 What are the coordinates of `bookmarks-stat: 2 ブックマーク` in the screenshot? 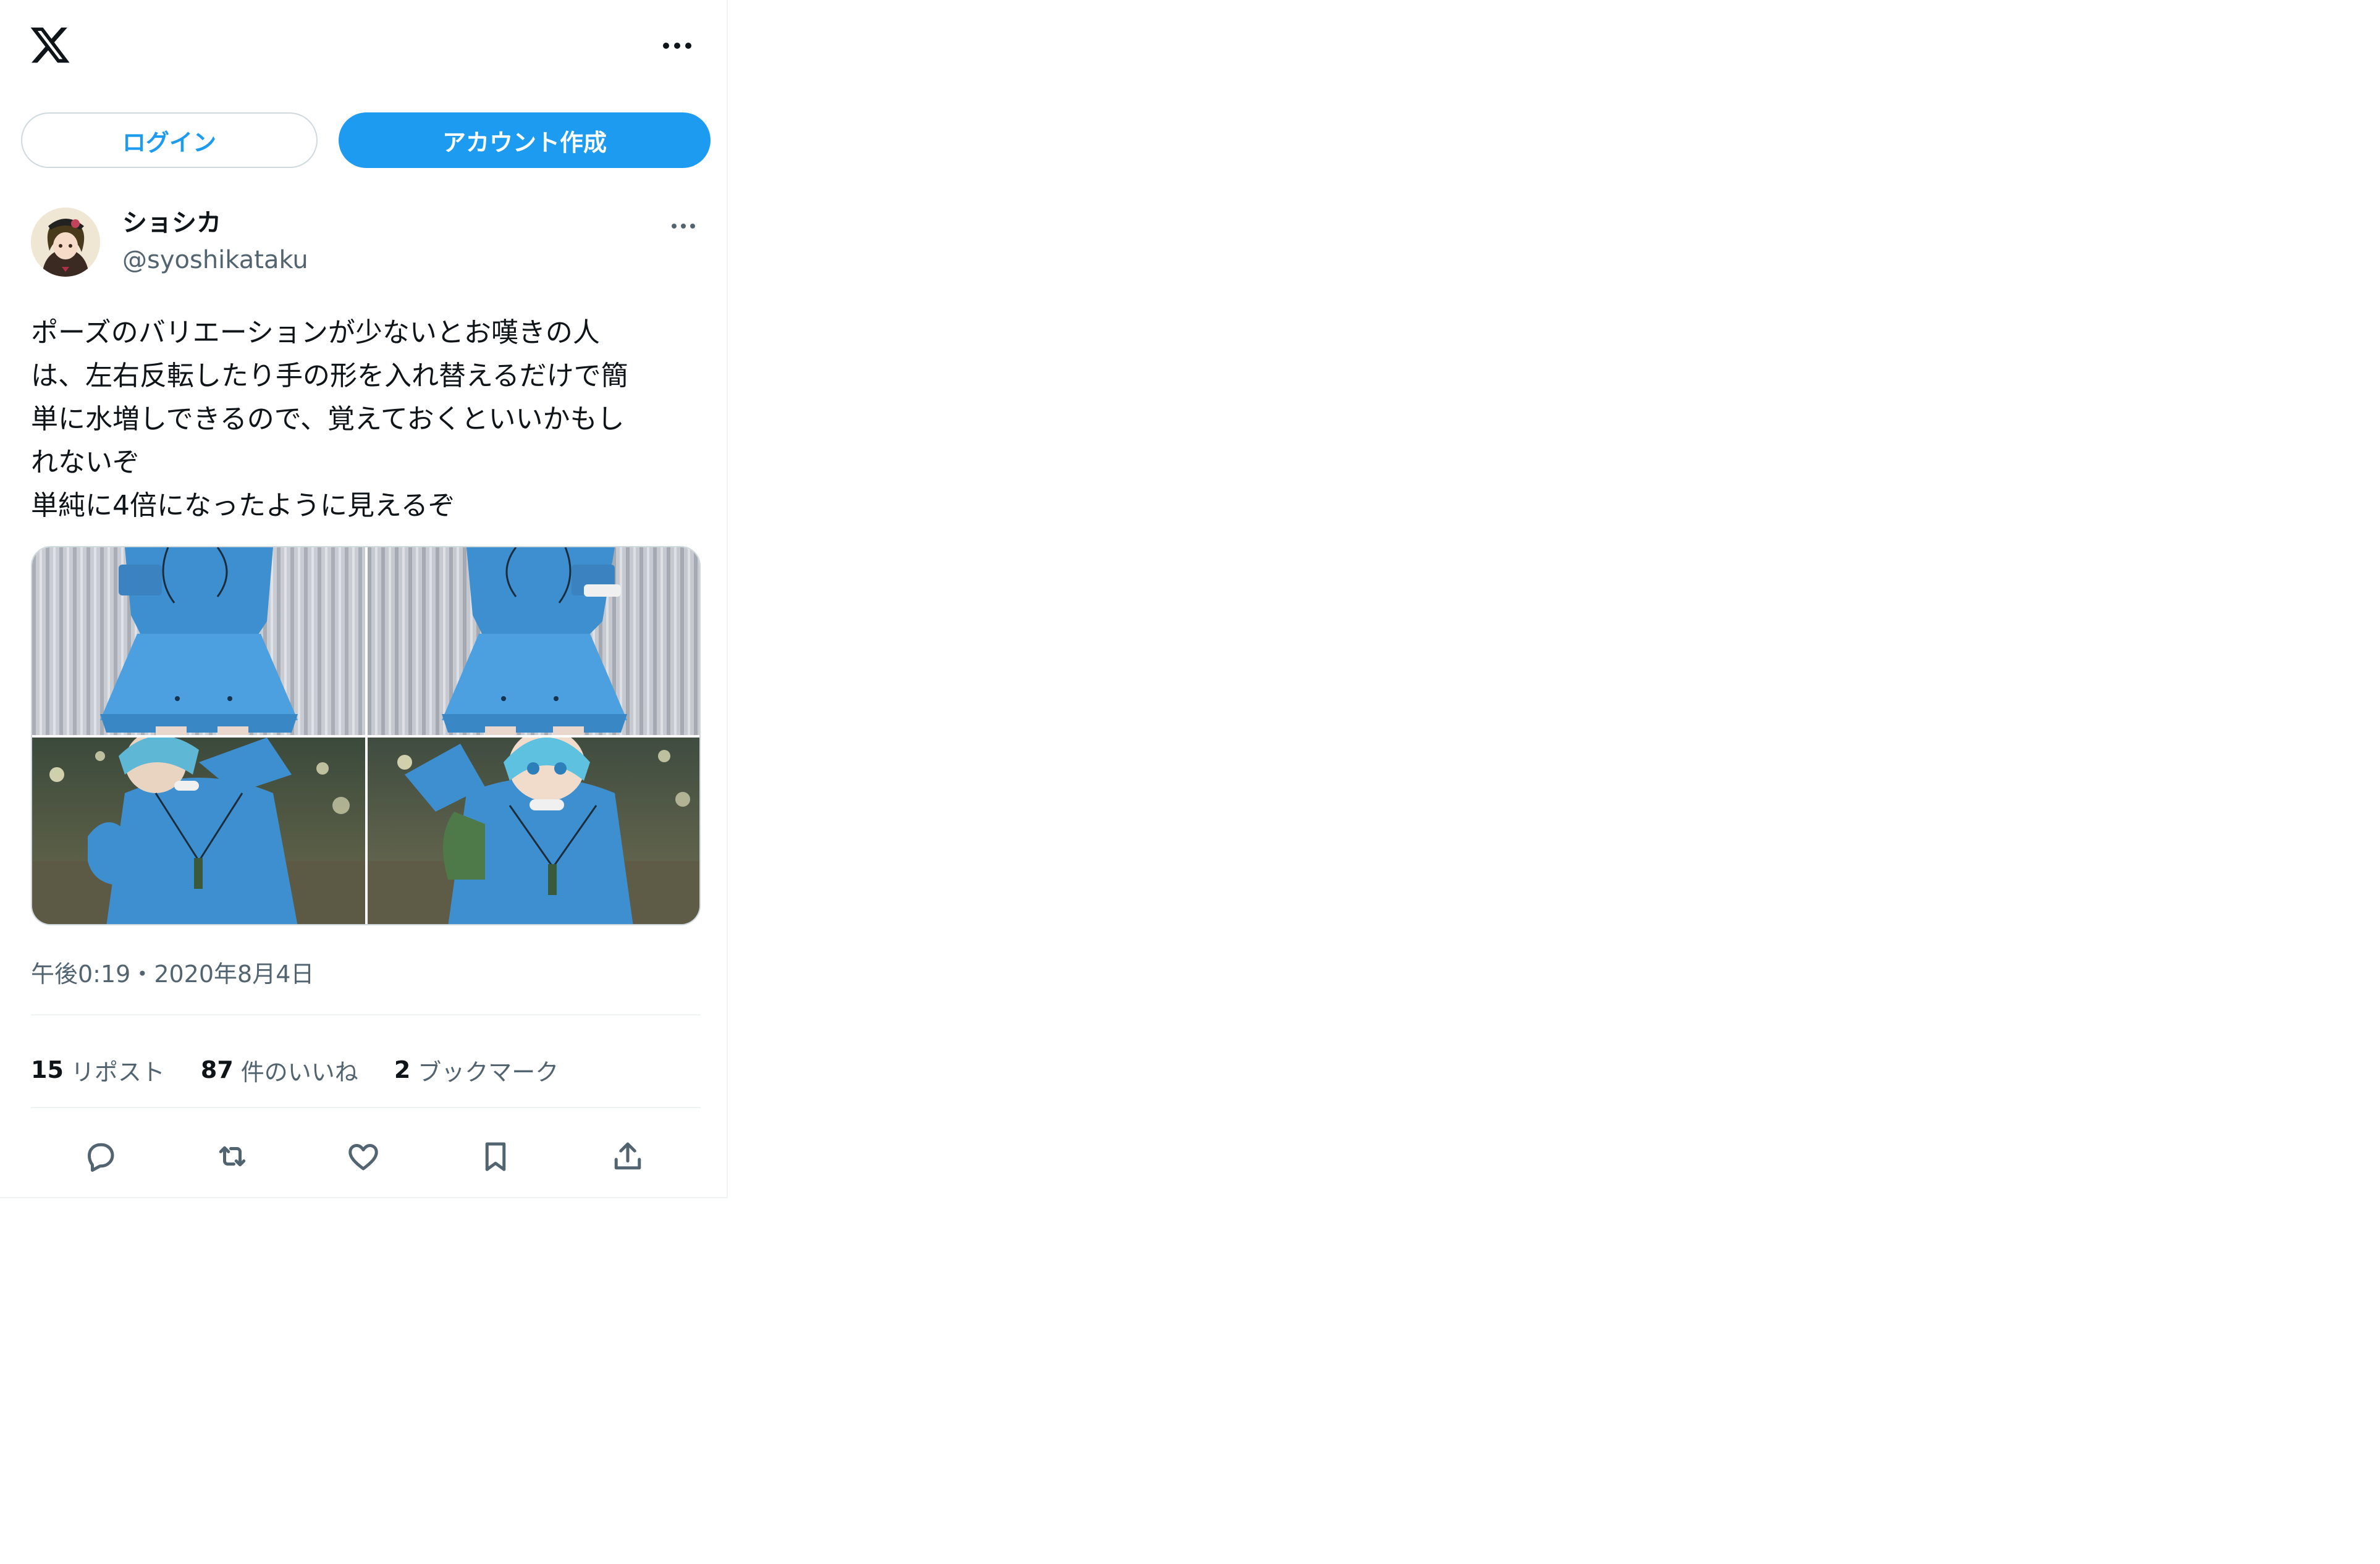 It's located at (476, 1070).